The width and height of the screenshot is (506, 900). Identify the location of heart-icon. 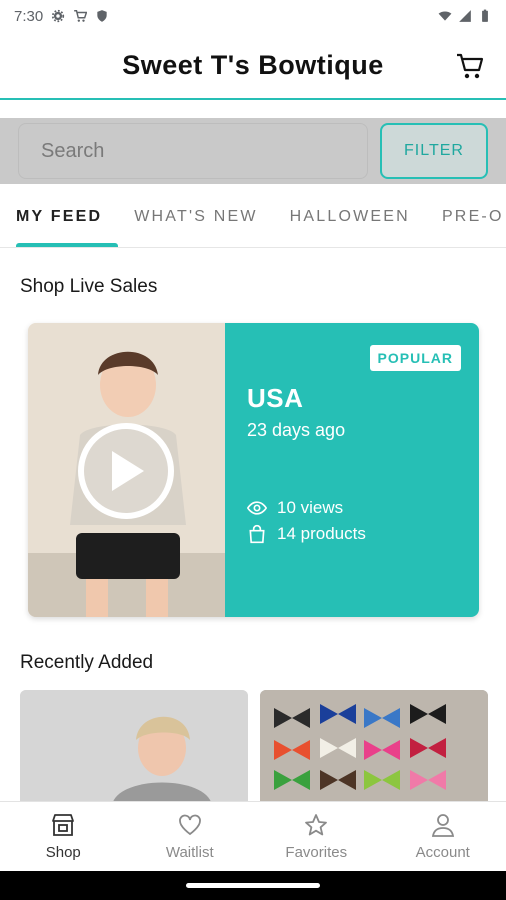
(189, 825).